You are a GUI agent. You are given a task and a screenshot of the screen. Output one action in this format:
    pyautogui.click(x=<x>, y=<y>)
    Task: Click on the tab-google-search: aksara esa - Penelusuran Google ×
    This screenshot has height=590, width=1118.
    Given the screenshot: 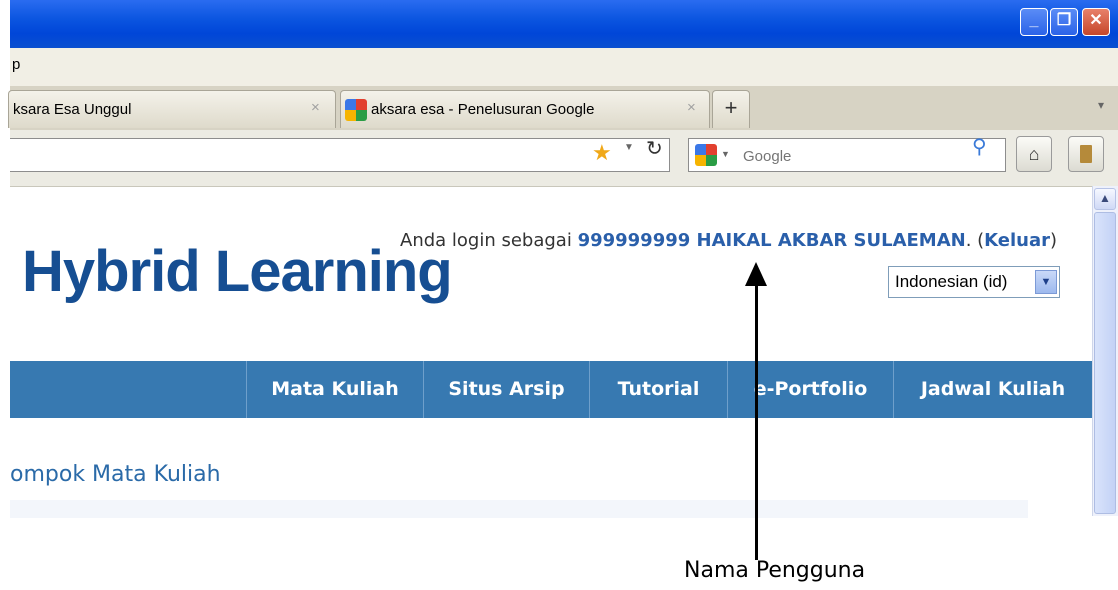 What is the action you would take?
    pyautogui.click(x=525, y=109)
    